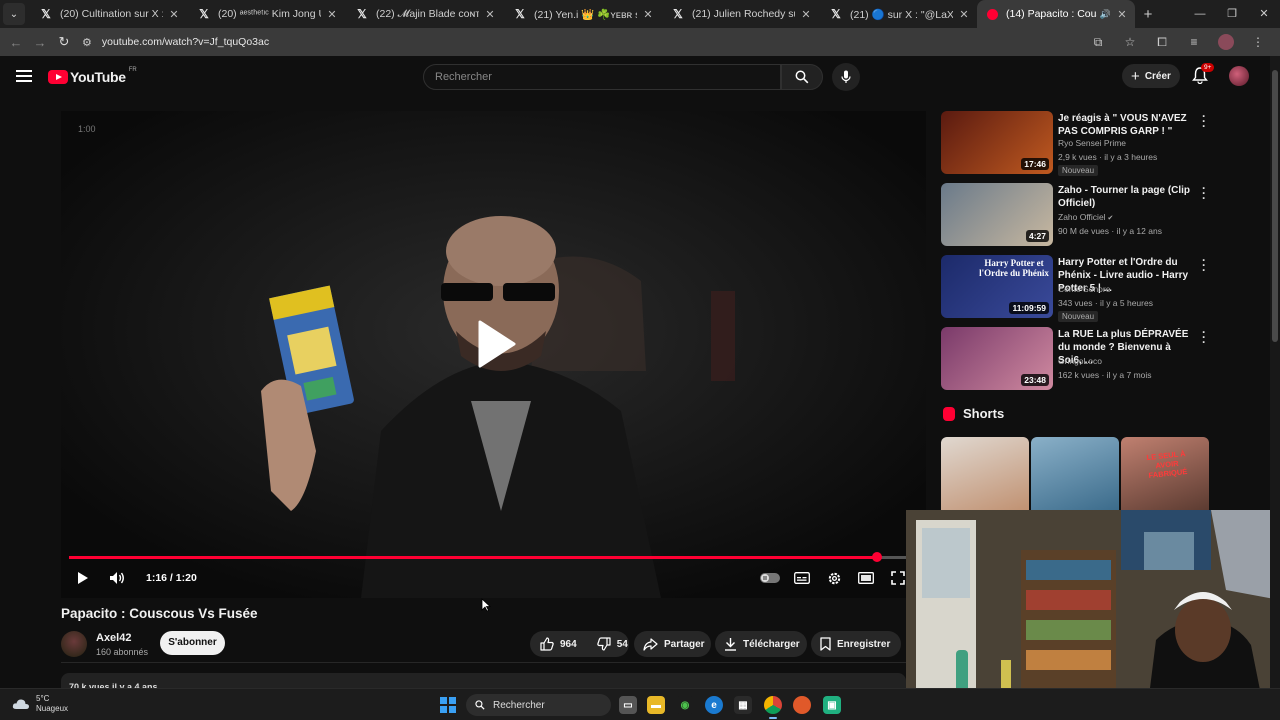 The image size is (1280, 720). Describe the element at coordinates (1085, 217) in the screenshot. I see `related-channel-name: Zaho Officiel ✔` at that location.